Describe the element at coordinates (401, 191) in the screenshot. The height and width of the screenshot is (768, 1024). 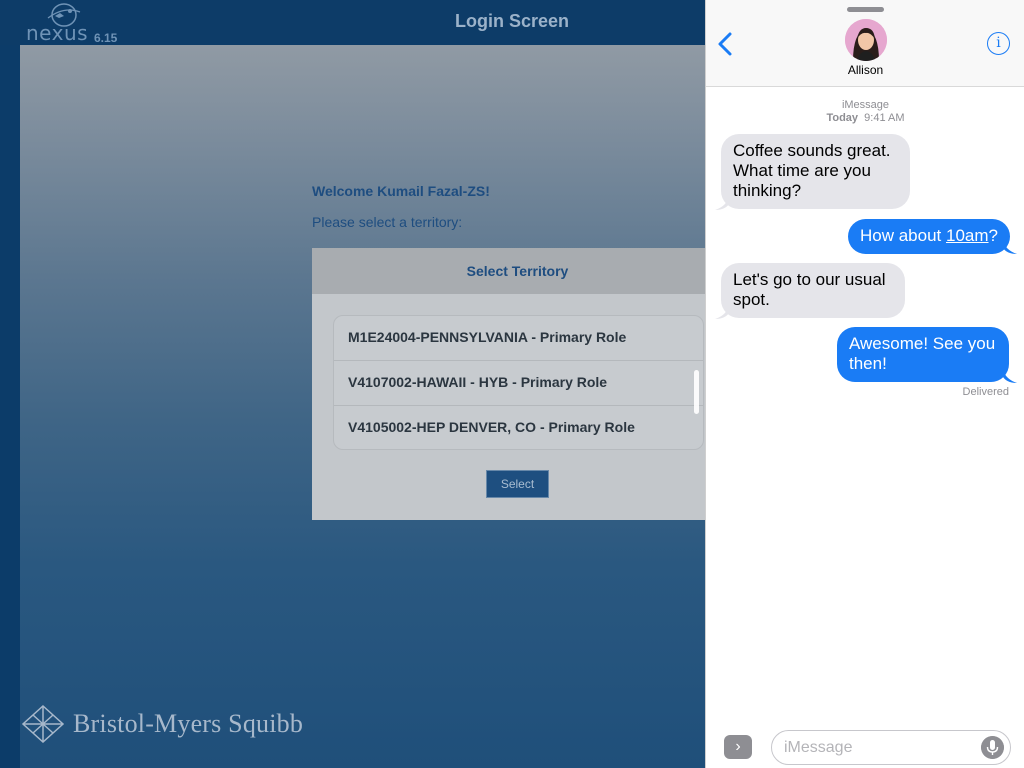
I see `welcome-text: Welcome Kumail Fazal-ZS!` at that location.